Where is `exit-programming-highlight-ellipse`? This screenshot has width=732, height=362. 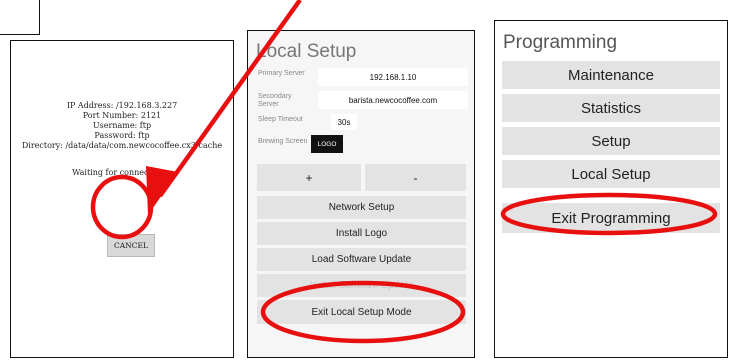 exit-programming-highlight-ellipse is located at coordinates (609, 214).